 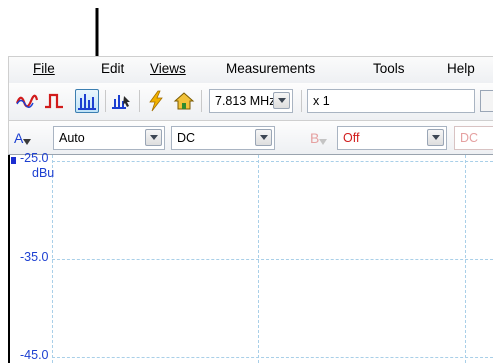 I want to click on trigger-button, so click(x=156, y=101).